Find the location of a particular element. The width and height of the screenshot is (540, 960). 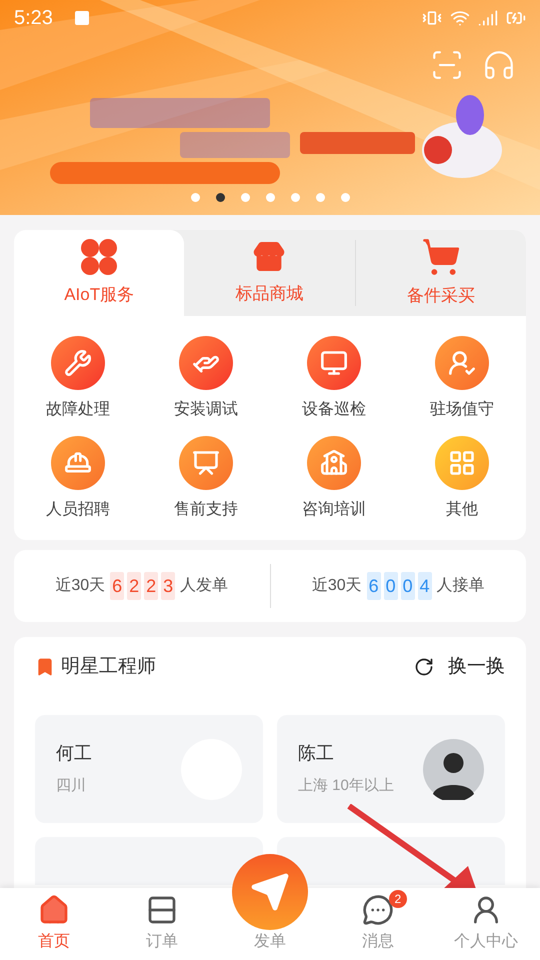

engineer-card: 何工 四川 is located at coordinates (149, 769).